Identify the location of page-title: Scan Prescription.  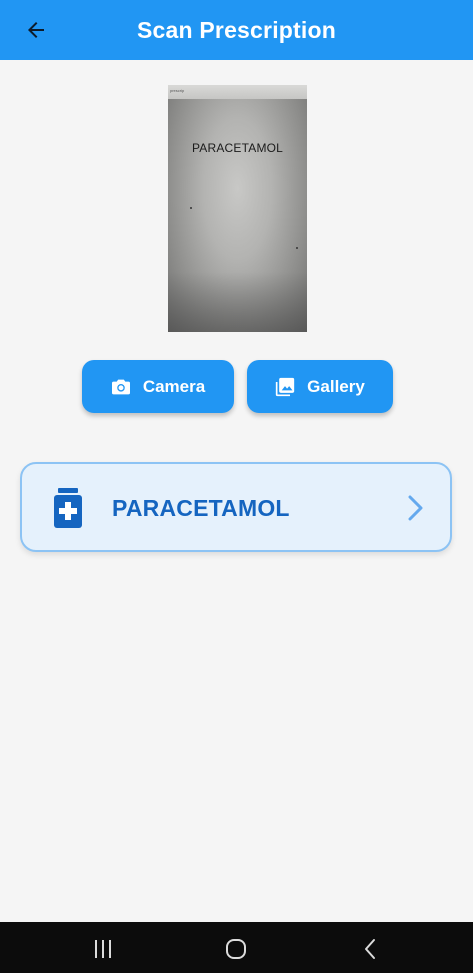
(236, 29).